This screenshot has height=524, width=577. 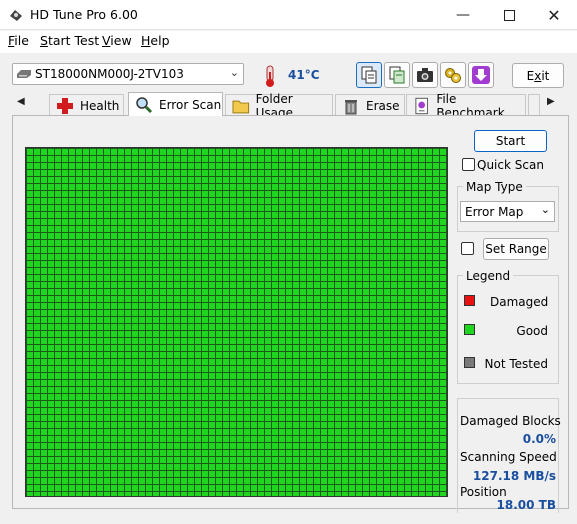 What do you see at coordinates (516, 364) in the screenshot?
I see `legend-label-not-tested: Not Tested` at bounding box center [516, 364].